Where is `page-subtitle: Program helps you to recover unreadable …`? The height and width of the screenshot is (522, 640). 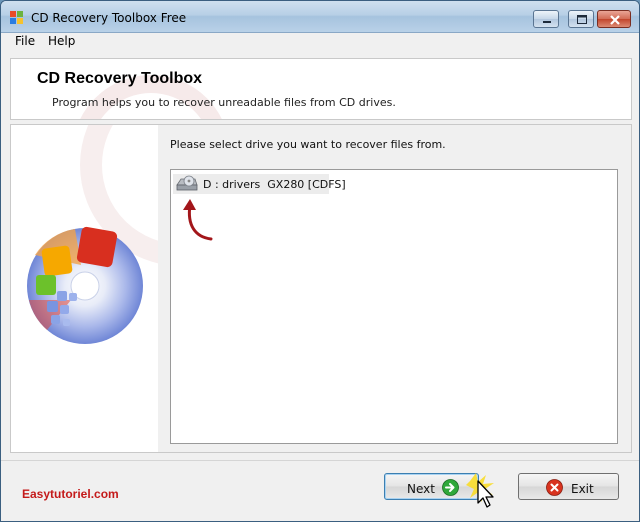
page-subtitle: Program helps you to recover unreadable … is located at coordinates (224, 102).